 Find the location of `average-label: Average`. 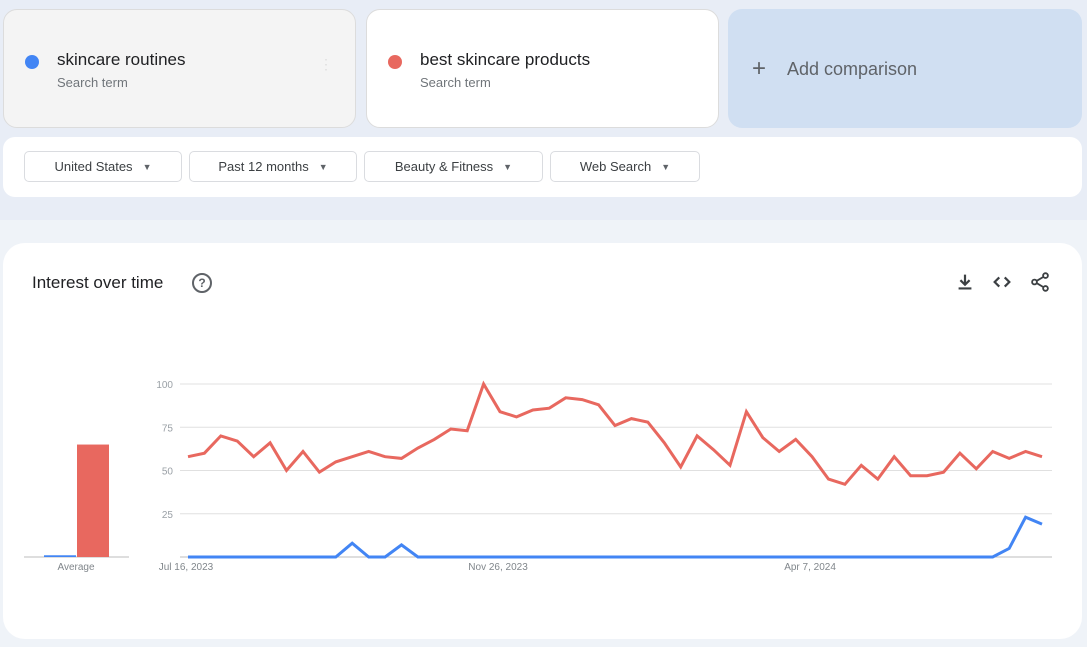

average-label: Average is located at coordinates (76, 567).